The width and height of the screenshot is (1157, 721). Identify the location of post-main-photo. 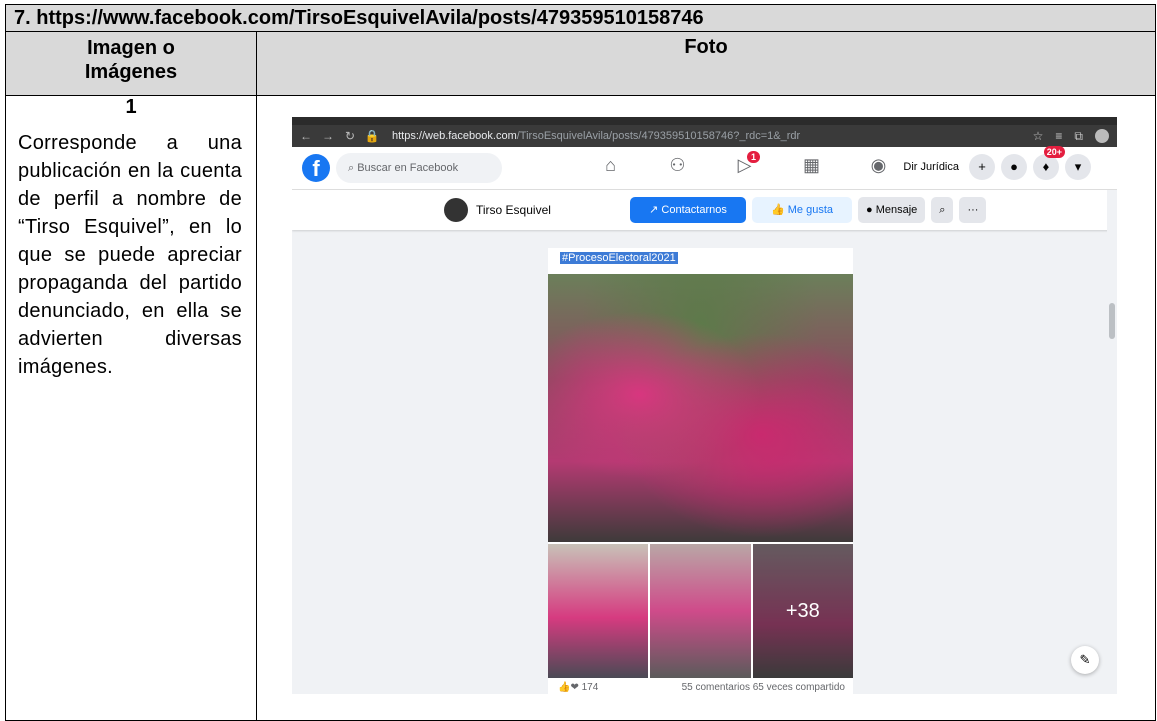
(700, 408).